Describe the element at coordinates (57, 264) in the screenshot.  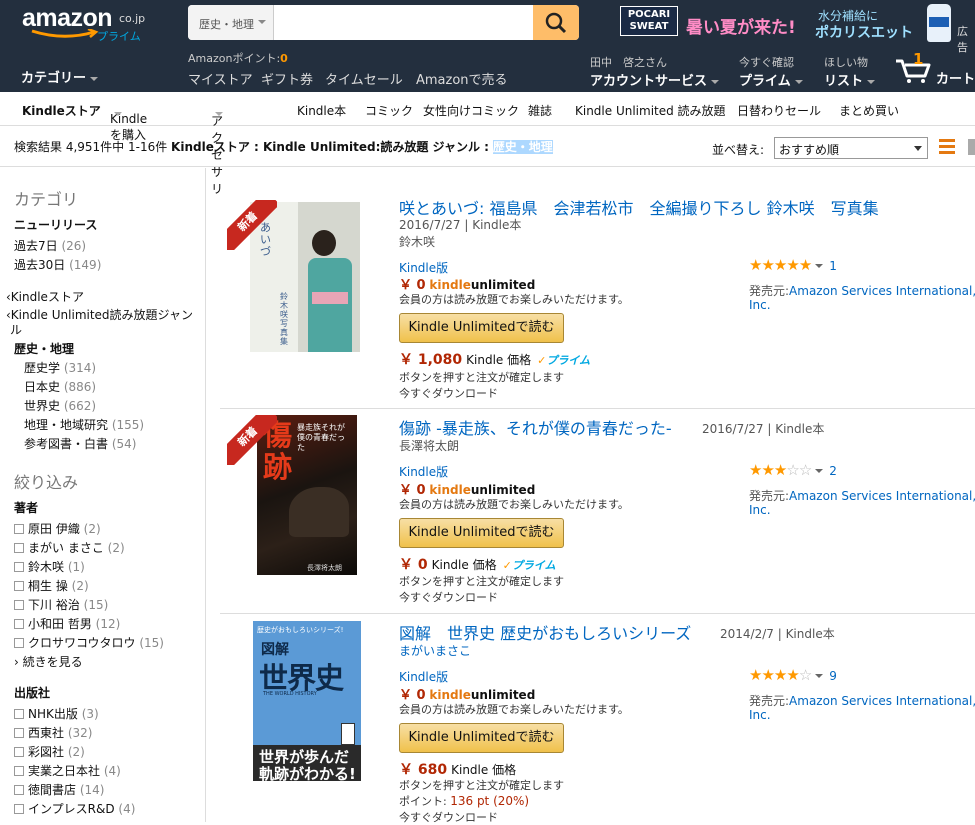
I see `filter-last-30-days: 過去30日 (149)` at that location.